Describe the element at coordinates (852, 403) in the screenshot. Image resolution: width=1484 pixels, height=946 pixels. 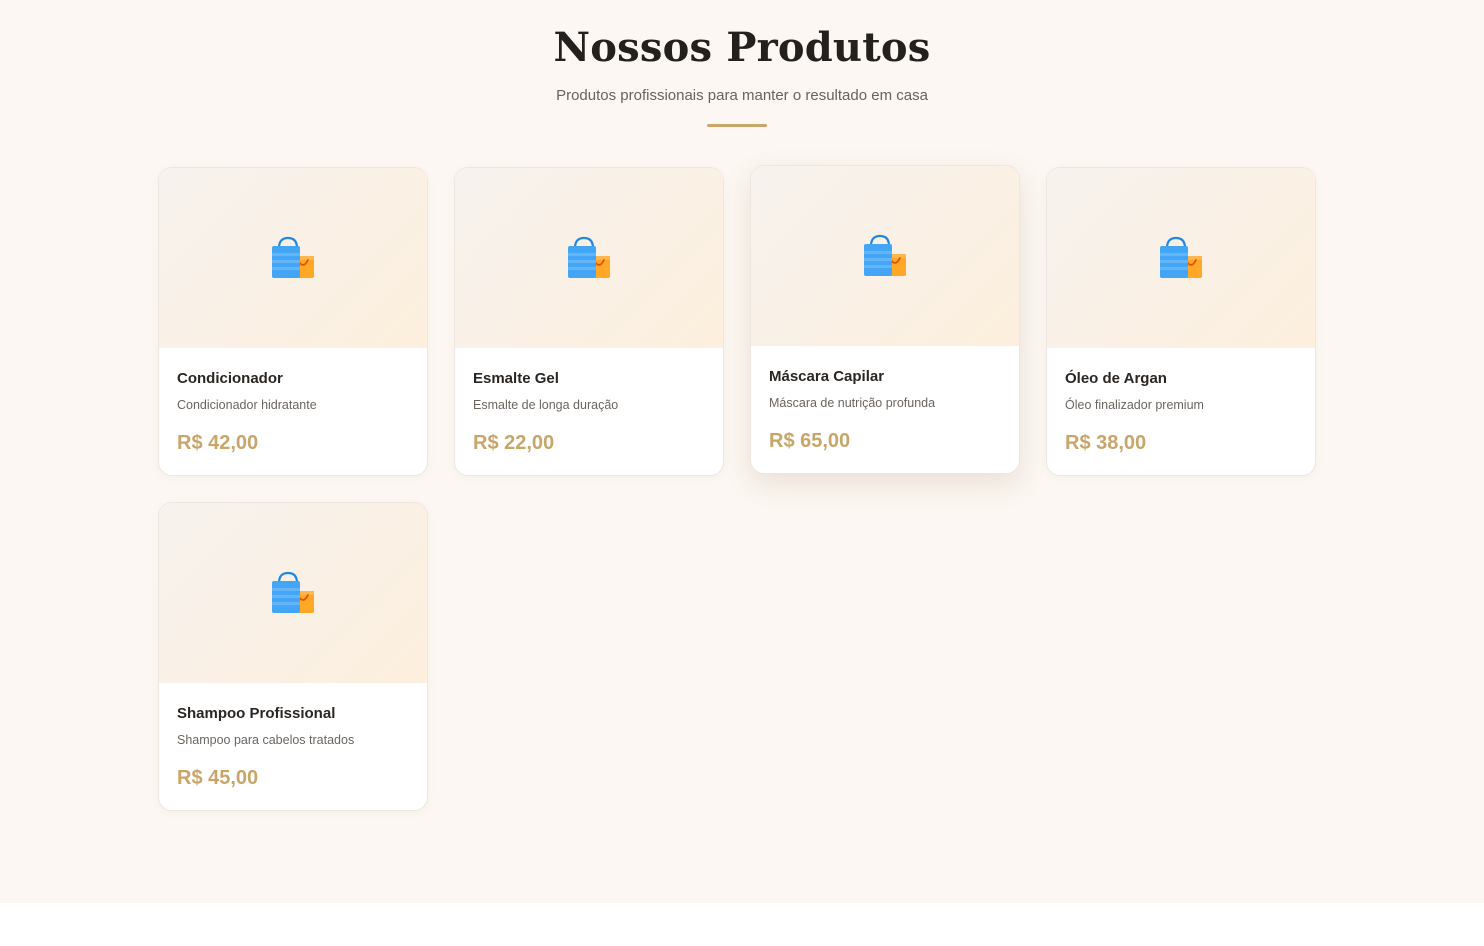
I see `product-description: Máscara de nutrição profunda` at that location.